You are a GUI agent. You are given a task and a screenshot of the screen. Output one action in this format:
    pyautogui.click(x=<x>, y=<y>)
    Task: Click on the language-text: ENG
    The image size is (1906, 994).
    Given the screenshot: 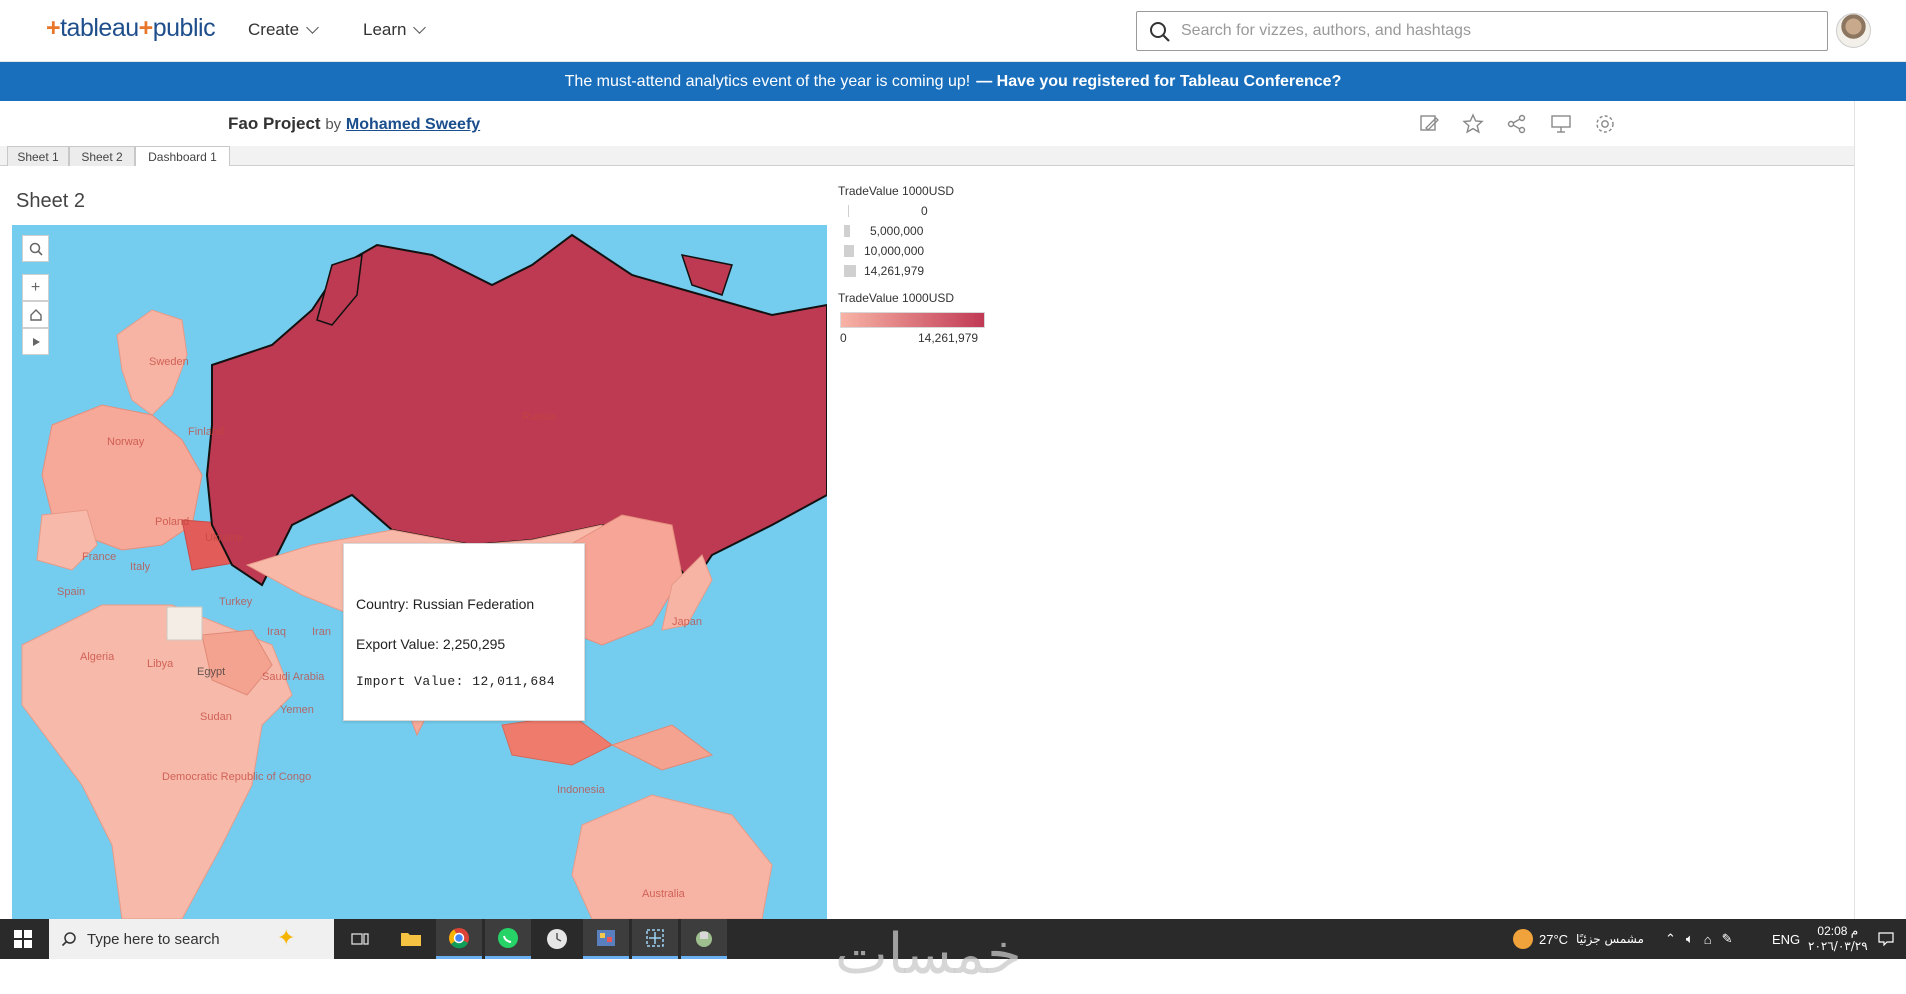 What is the action you would take?
    pyautogui.click(x=1786, y=939)
    